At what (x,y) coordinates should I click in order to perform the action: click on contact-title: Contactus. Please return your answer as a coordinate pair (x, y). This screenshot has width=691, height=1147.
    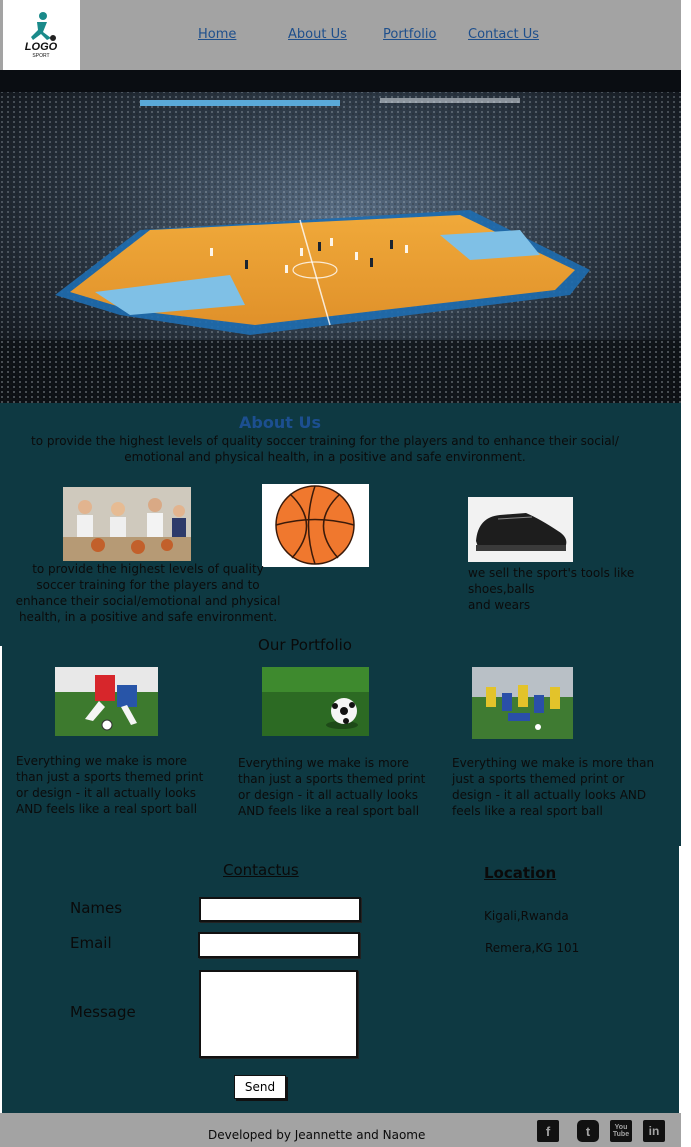
    Looking at the image, I should click on (261, 870).